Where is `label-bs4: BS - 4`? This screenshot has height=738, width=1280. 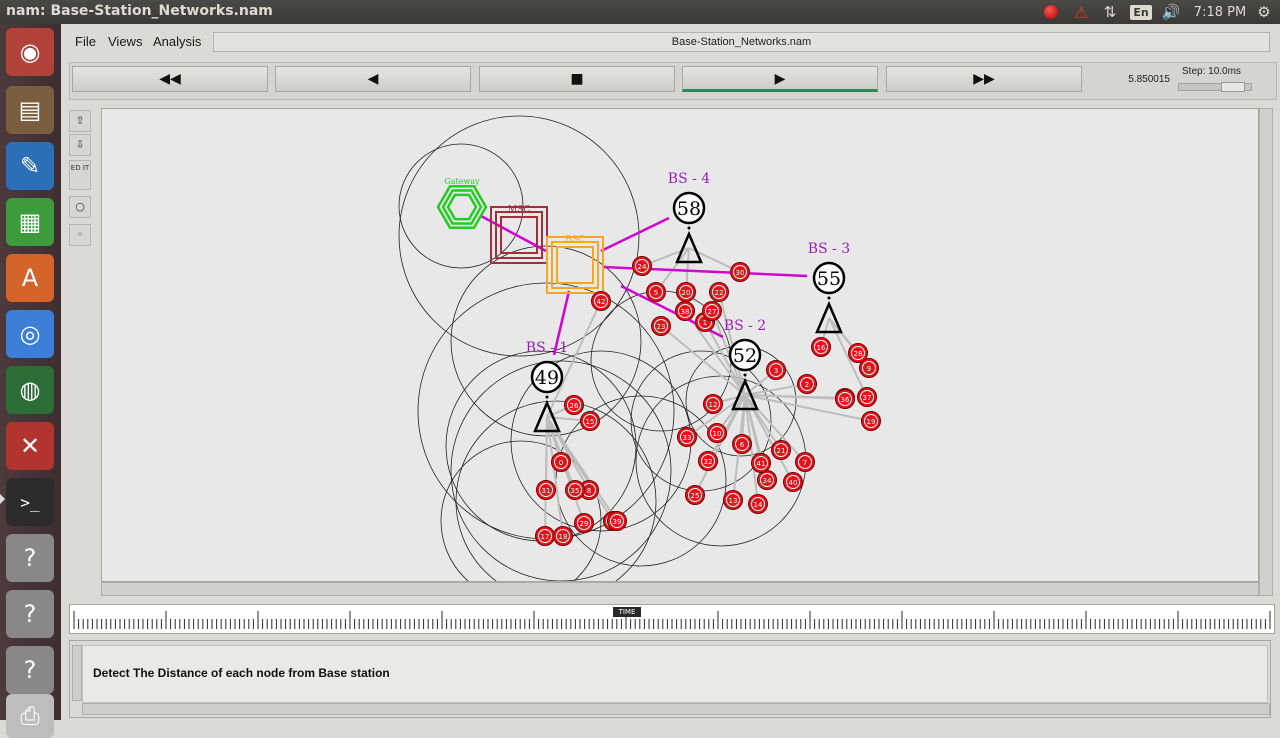 label-bs4: BS - 4 is located at coordinates (689, 179).